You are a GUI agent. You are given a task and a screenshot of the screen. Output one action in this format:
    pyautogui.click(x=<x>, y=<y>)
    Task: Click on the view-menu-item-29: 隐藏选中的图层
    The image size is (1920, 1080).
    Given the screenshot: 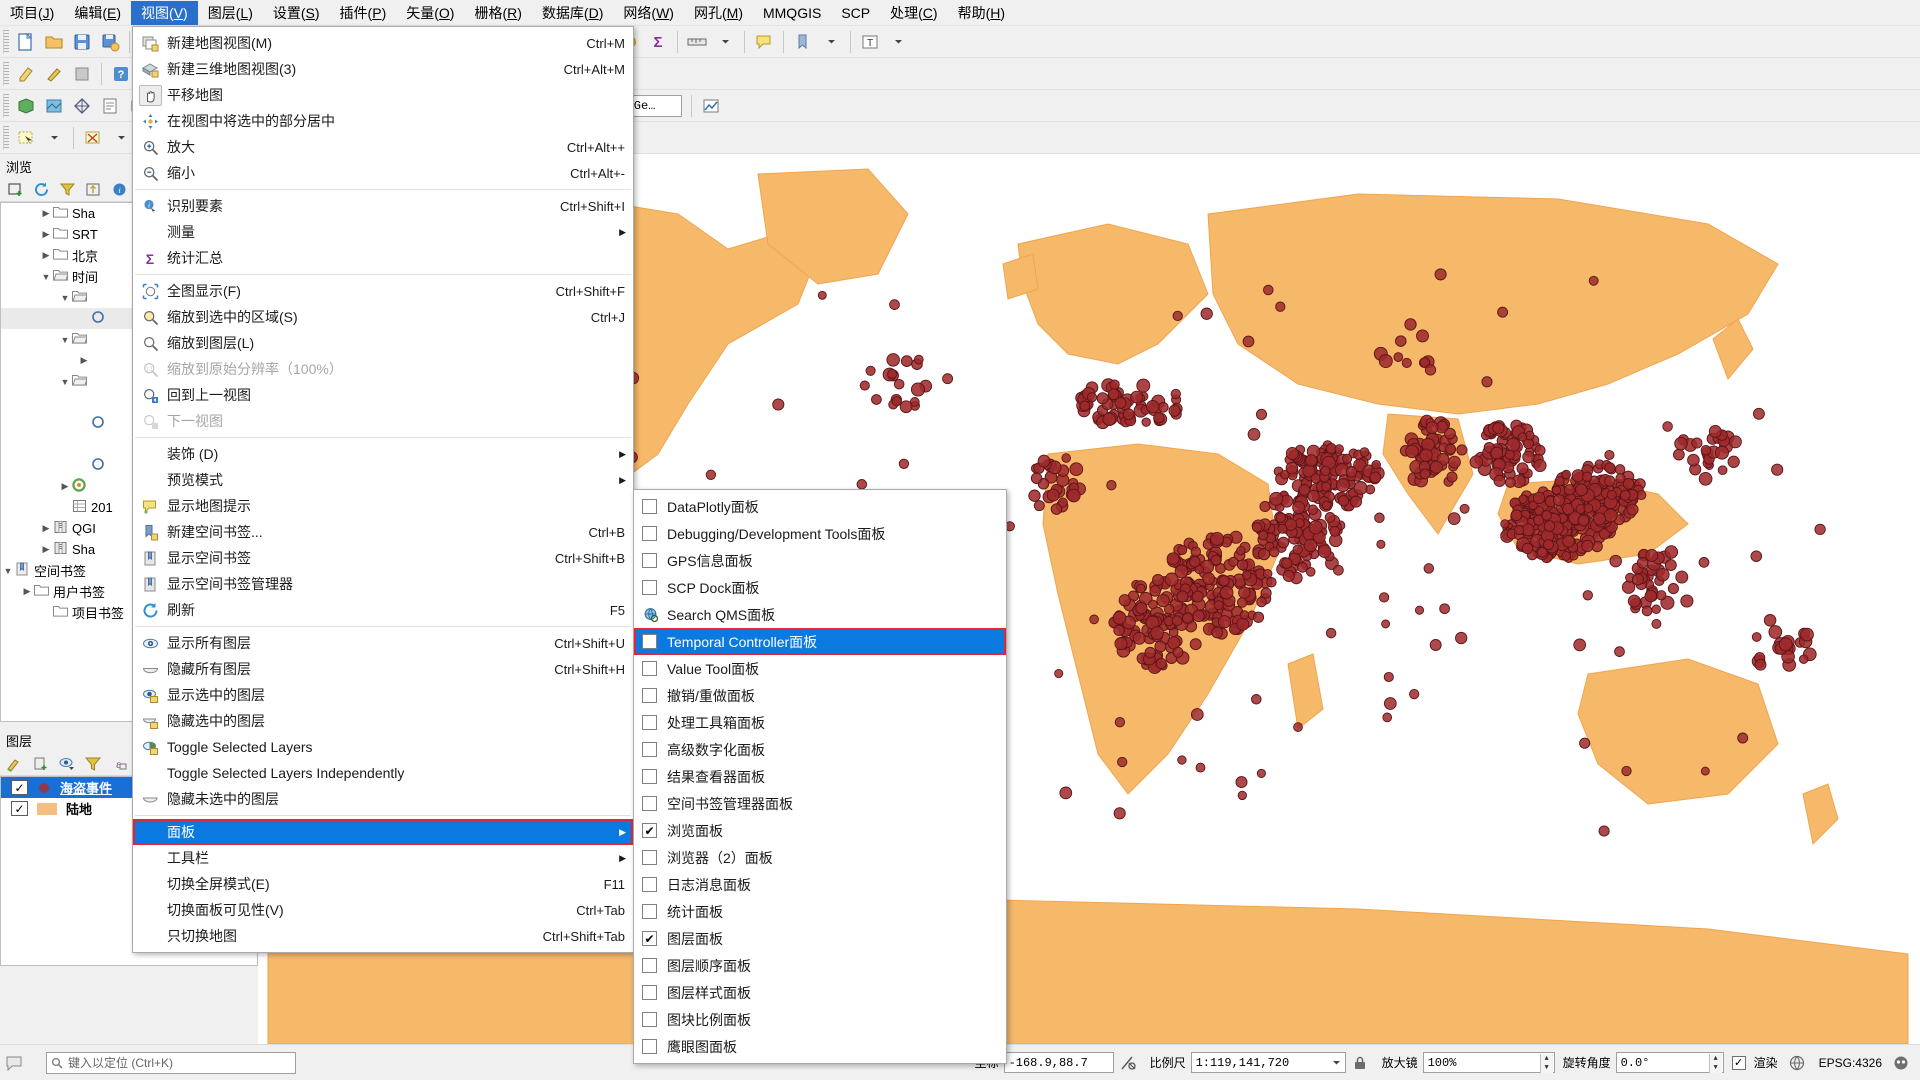 What is the action you would take?
    pyautogui.click(x=383, y=721)
    